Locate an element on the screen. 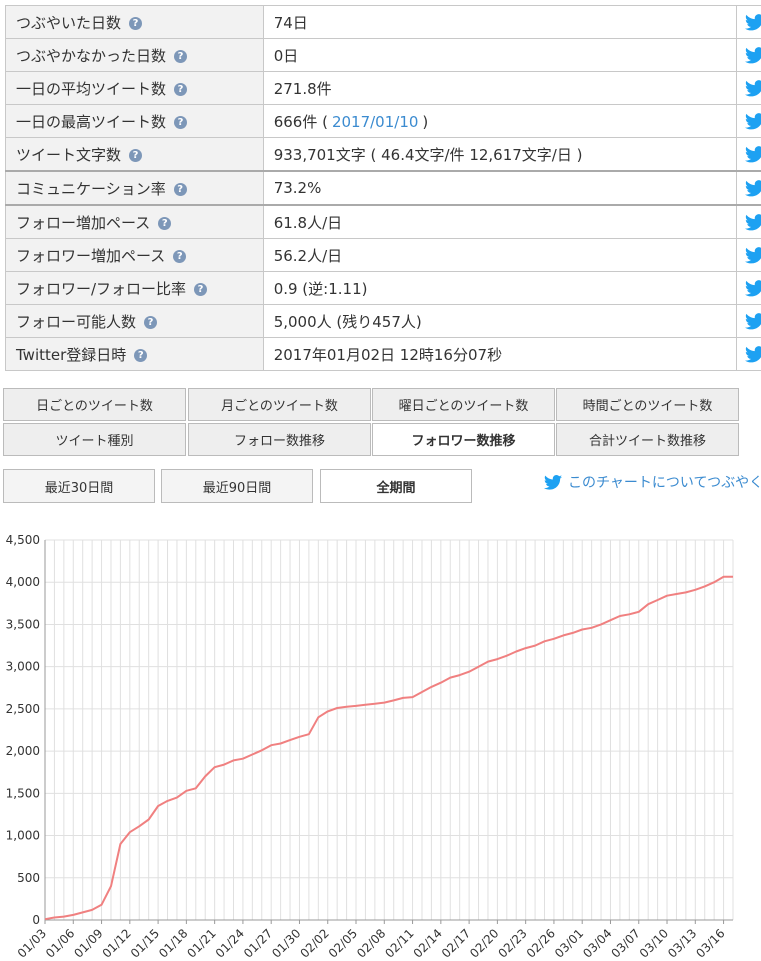  chart-tab: 日ごとのツイート数 is located at coordinates (94, 404).